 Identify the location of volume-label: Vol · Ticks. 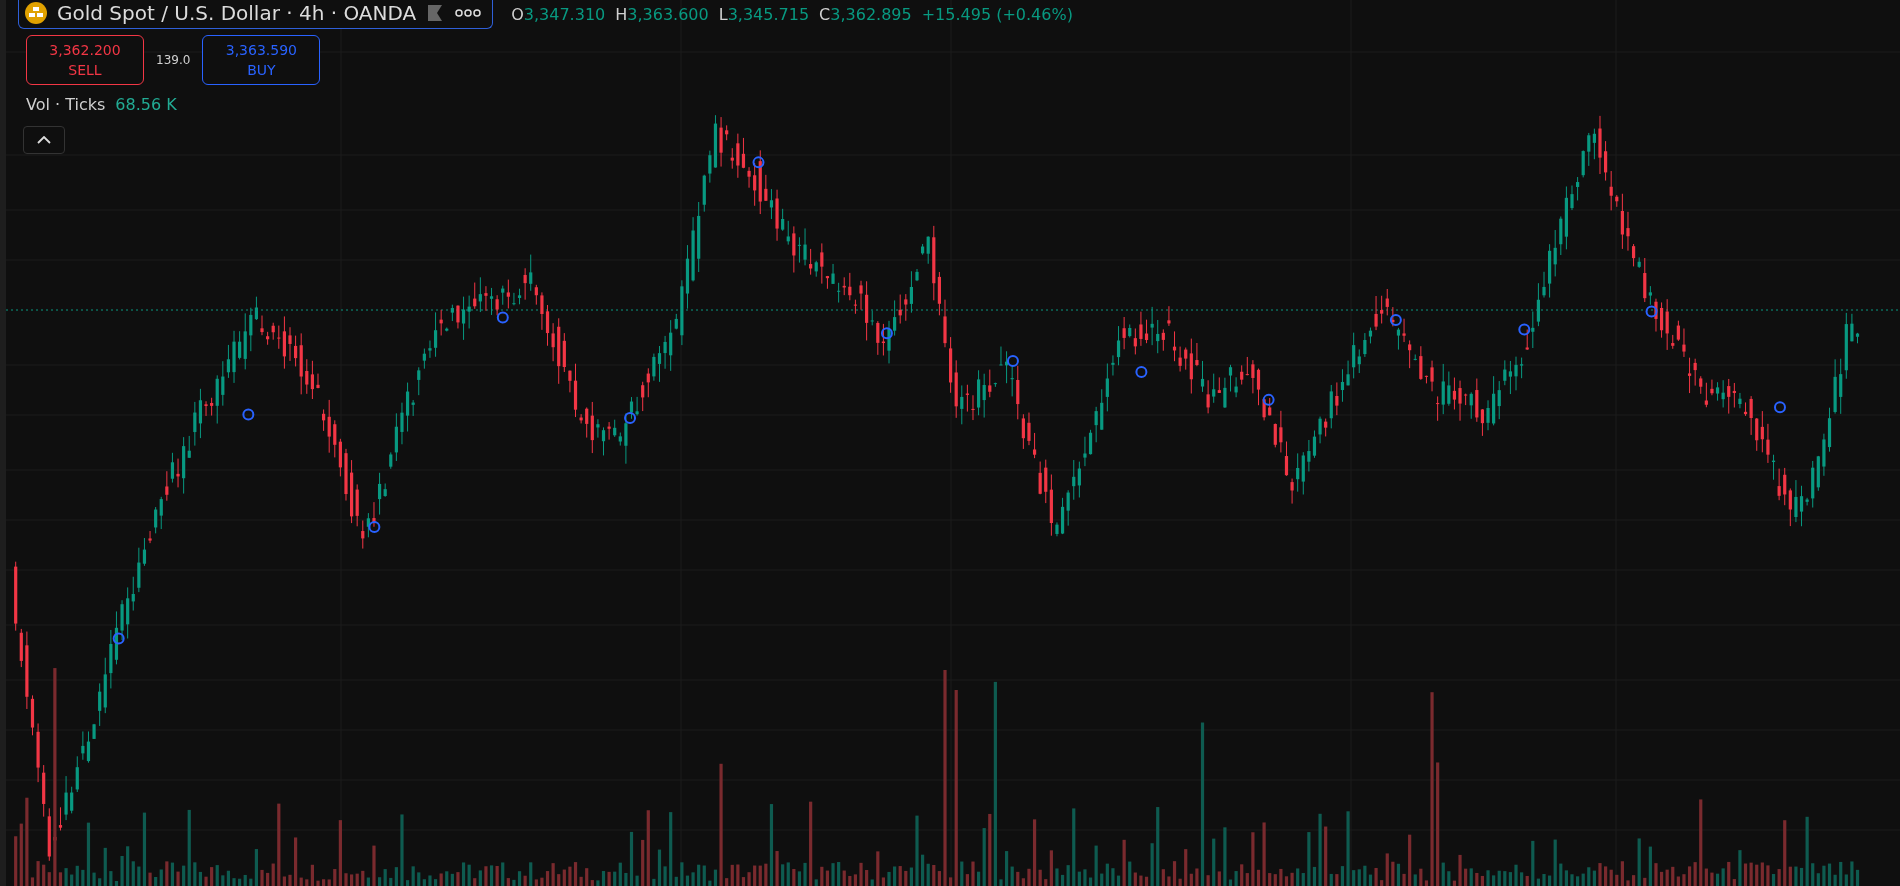
(66, 104).